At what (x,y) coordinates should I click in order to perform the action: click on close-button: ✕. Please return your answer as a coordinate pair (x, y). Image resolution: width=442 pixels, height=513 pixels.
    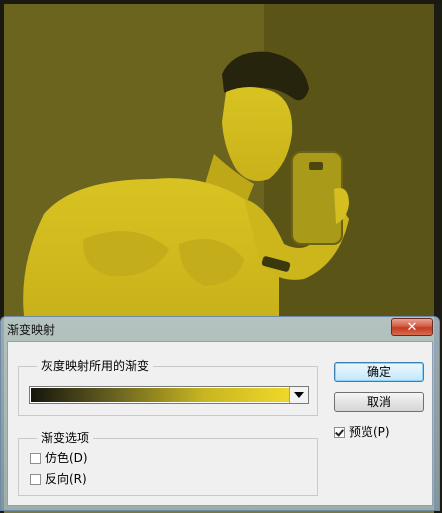
    Looking at the image, I should click on (412, 327).